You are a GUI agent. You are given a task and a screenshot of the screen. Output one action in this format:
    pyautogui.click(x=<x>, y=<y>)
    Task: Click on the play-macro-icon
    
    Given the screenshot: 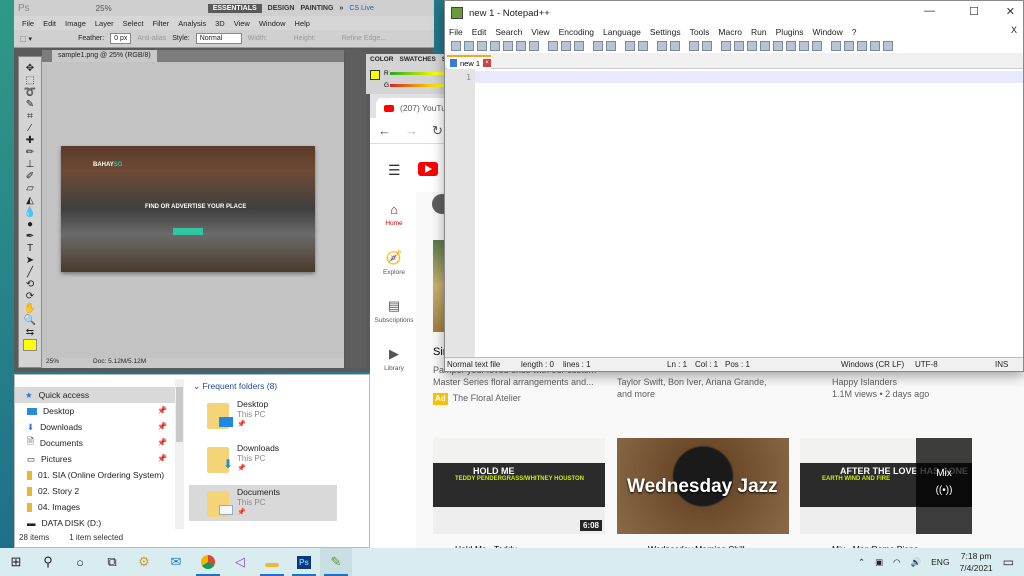 What is the action you would take?
    pyautogui.click(x=862, y=46)
    